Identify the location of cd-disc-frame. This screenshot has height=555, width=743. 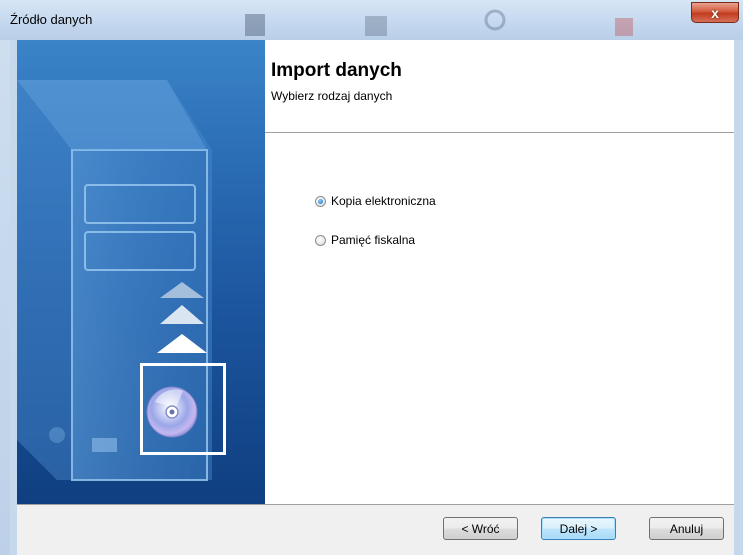
(183, 409).